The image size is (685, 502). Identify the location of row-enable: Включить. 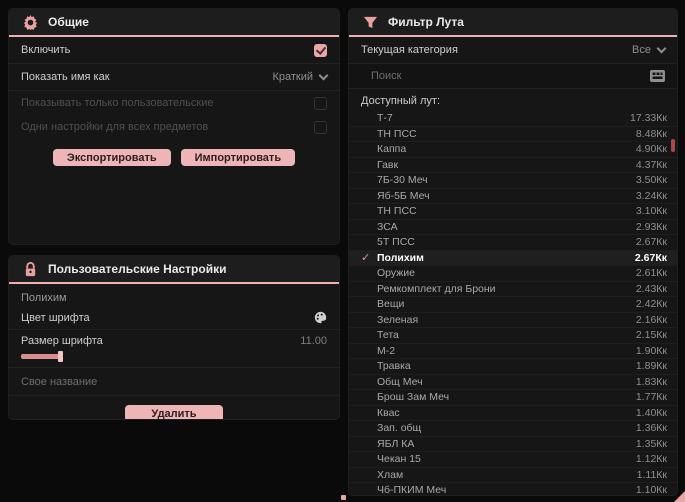
(174, 50).